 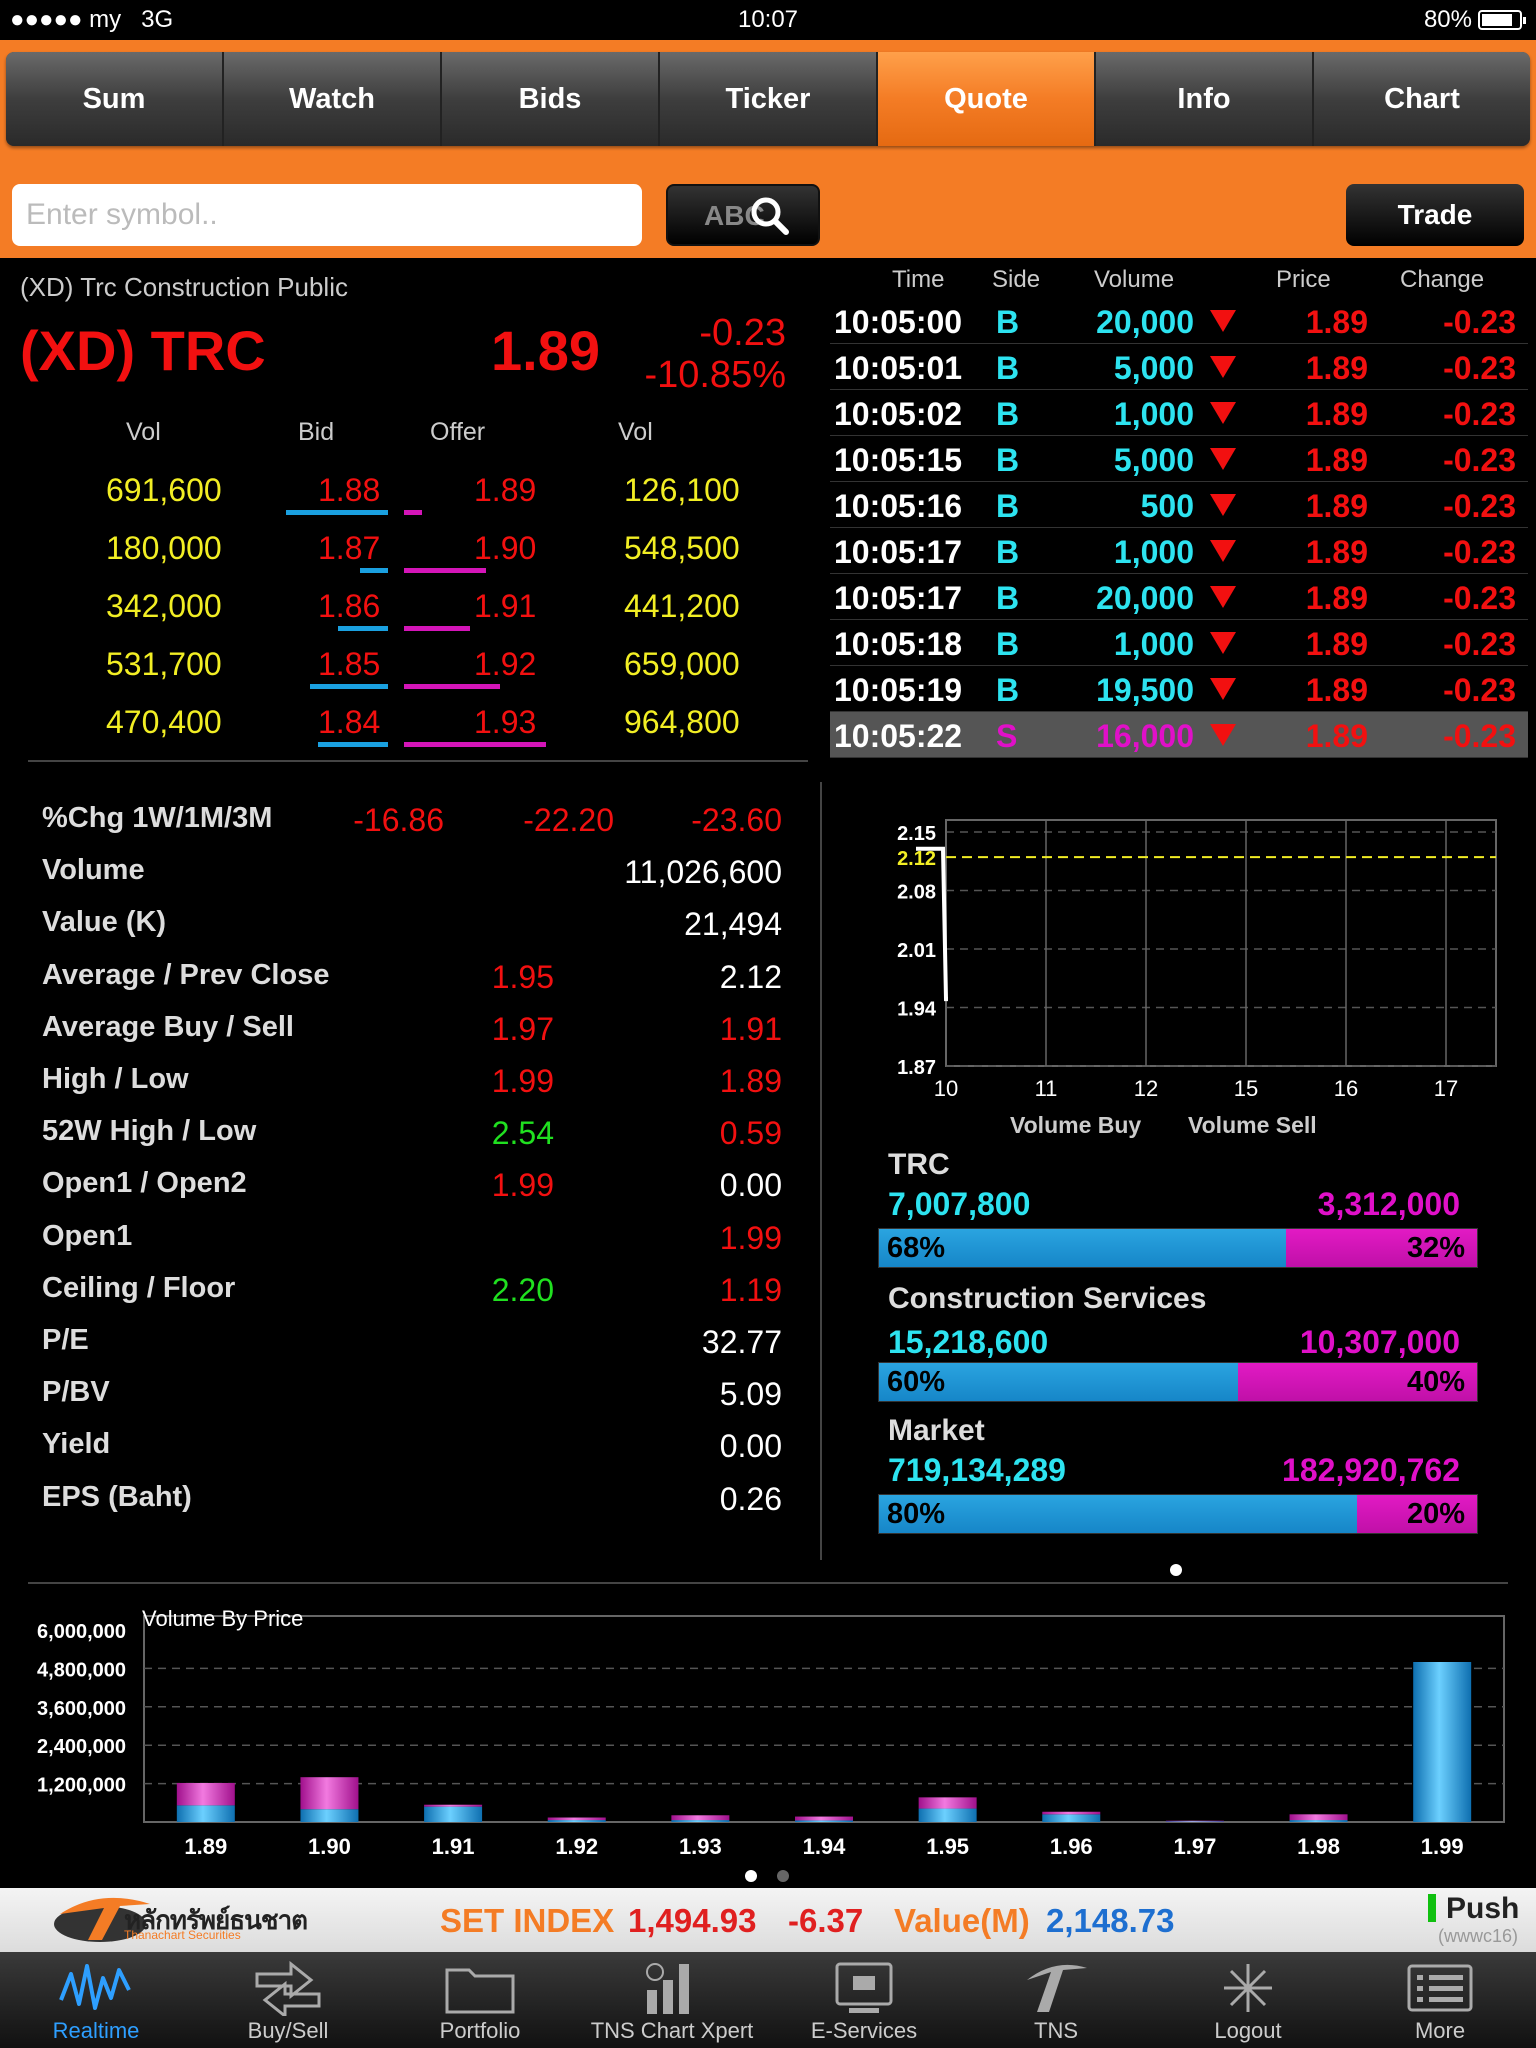 What do you see at coordinates (864, 2030) in the screenshot?
I see `tabbar-label: E-Services` at bounding box center [864, 2030].